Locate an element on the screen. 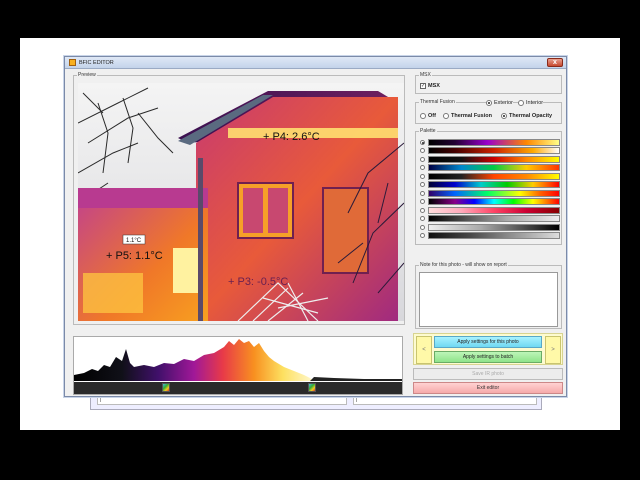  thermal-fusion-radio is located at coordinates (446, 116).